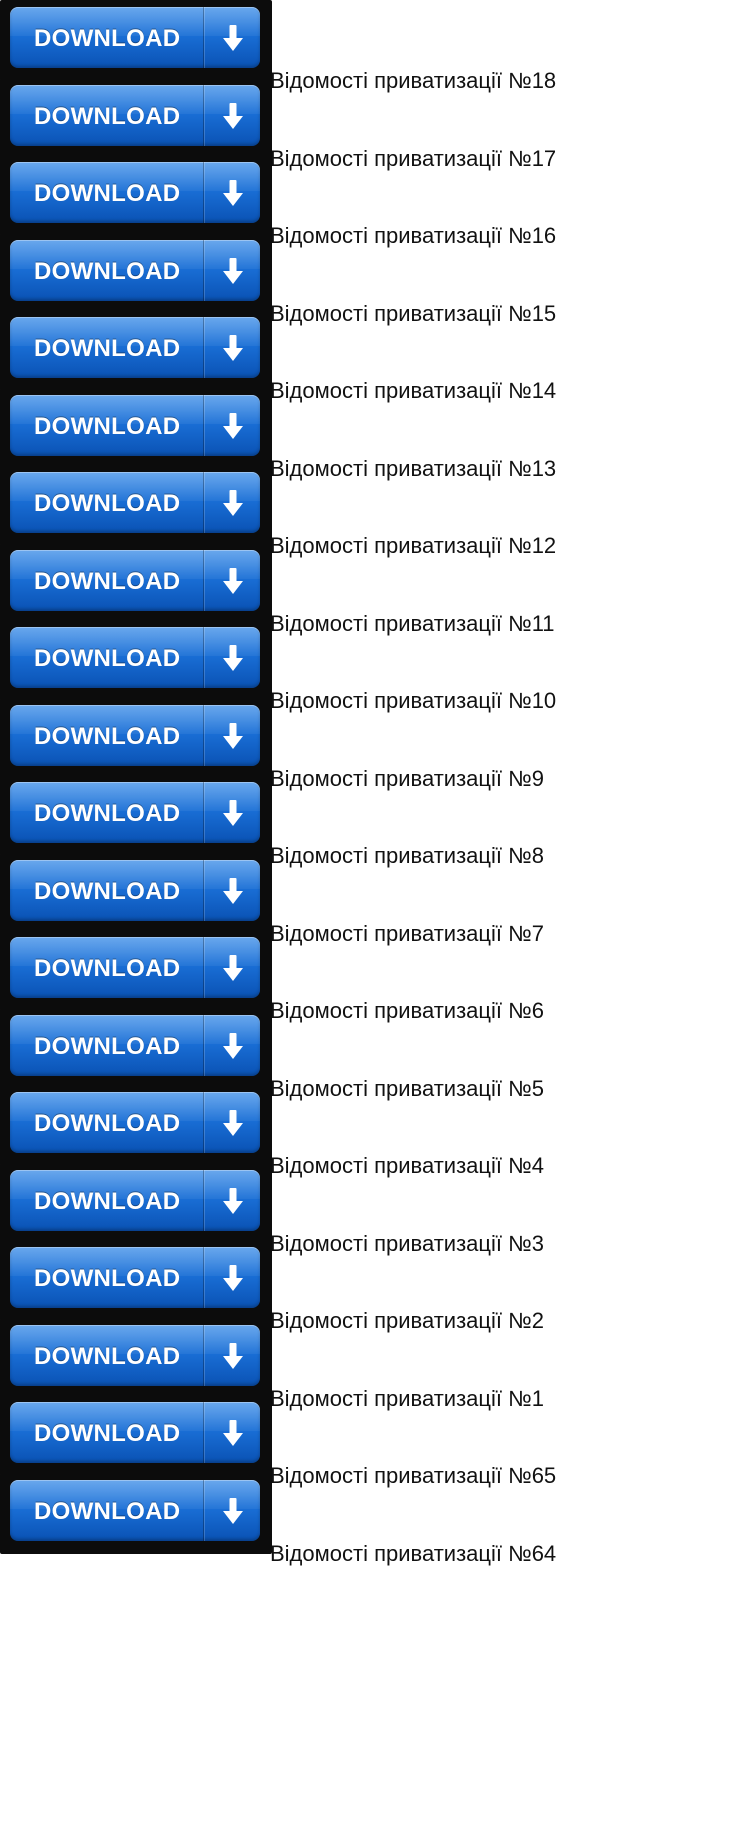  Describe the element at coordinates (407, 1011) in the screenshot. I see `document-title-link: Відомості приватизації №6` at that location.